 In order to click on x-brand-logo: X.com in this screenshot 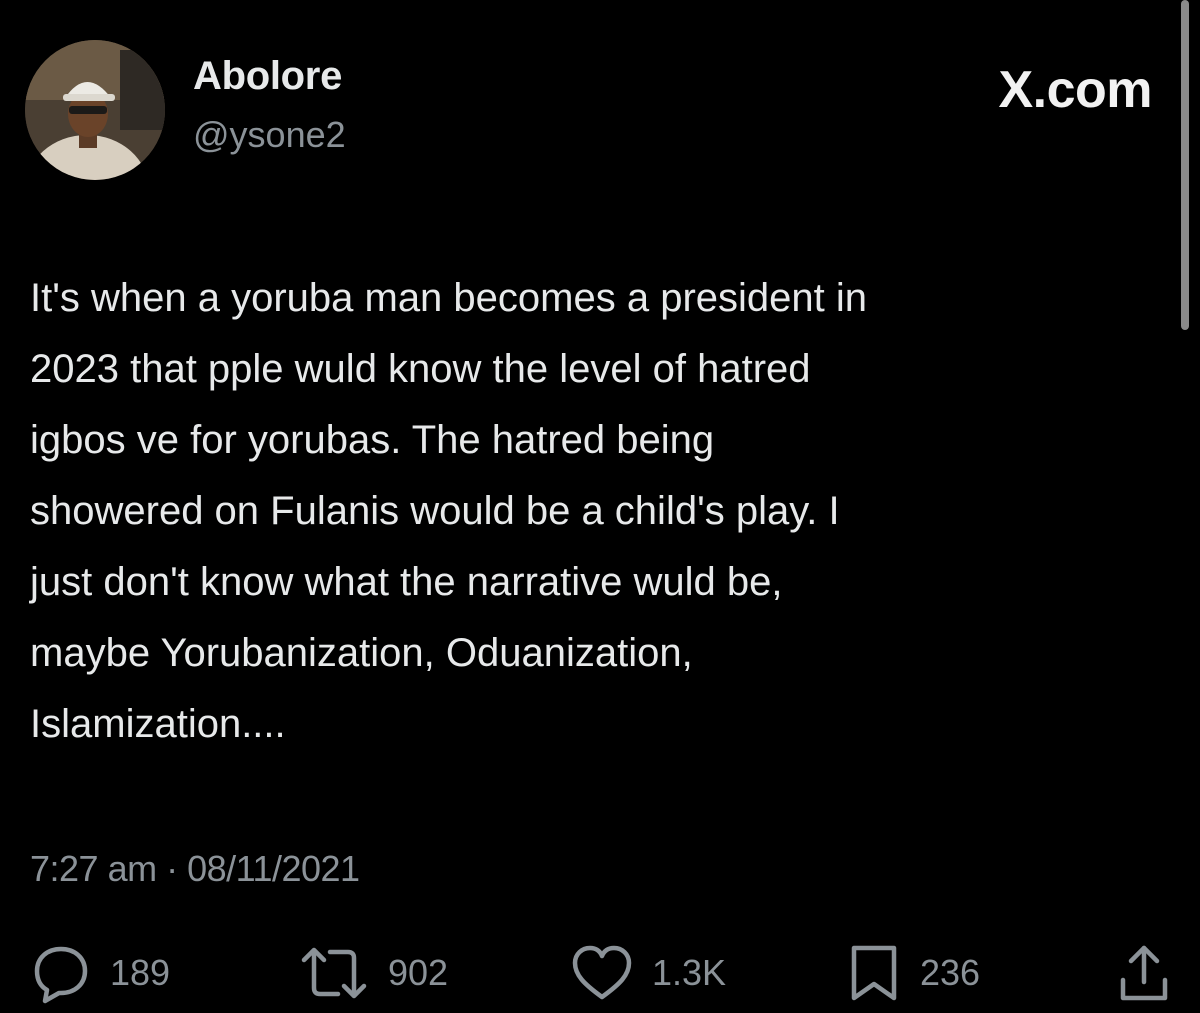, I will do `click(1075, 90)`.